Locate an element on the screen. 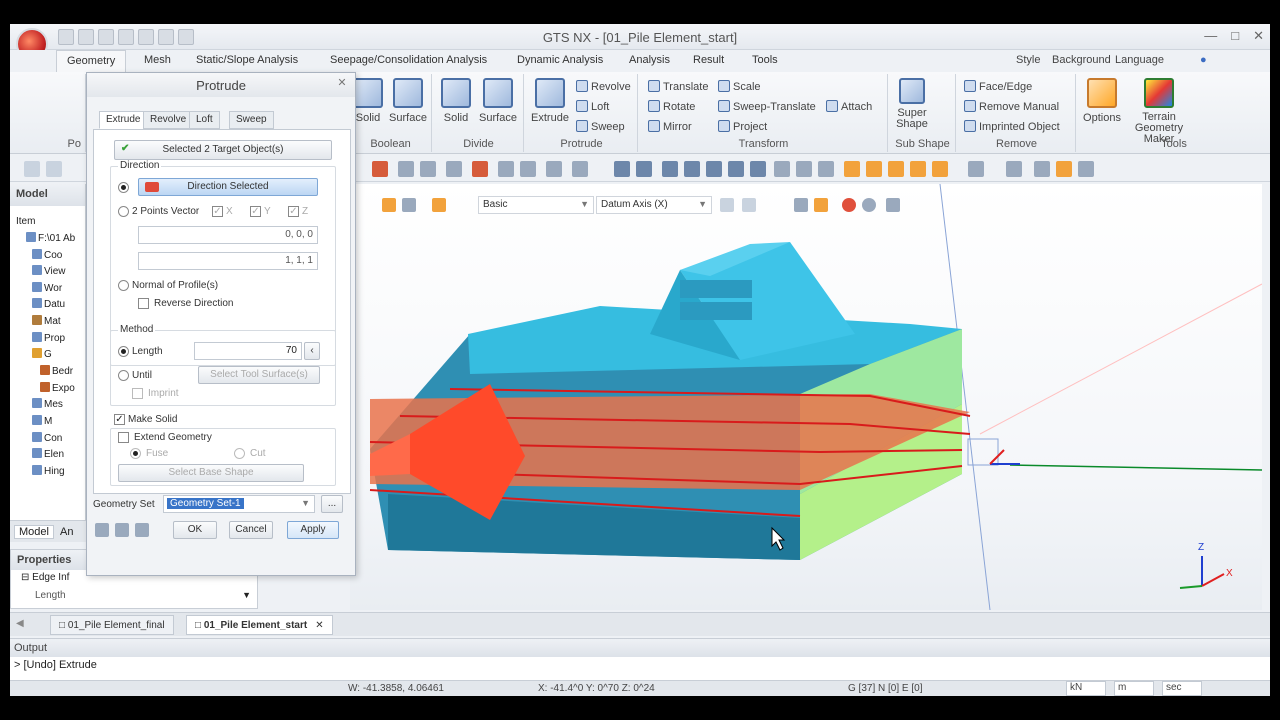 The width and height of the screenshot is (1280, 720). tree-item-root: F:\01 Ab is located at coordinates (50, 238).